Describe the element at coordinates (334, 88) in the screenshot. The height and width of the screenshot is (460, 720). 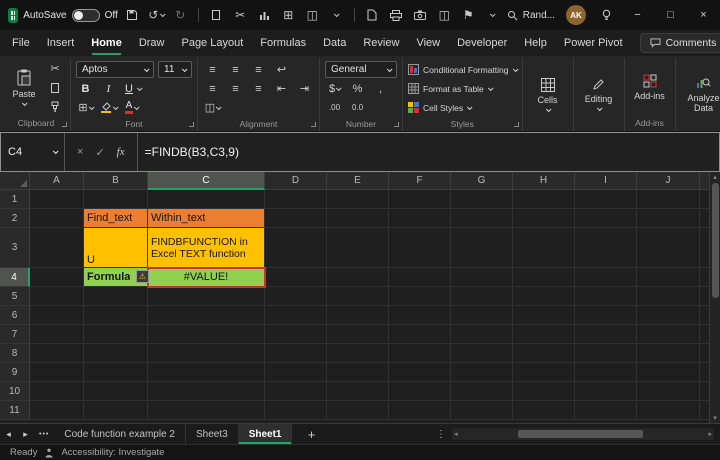
I see `currency-format-button: $` at that location.